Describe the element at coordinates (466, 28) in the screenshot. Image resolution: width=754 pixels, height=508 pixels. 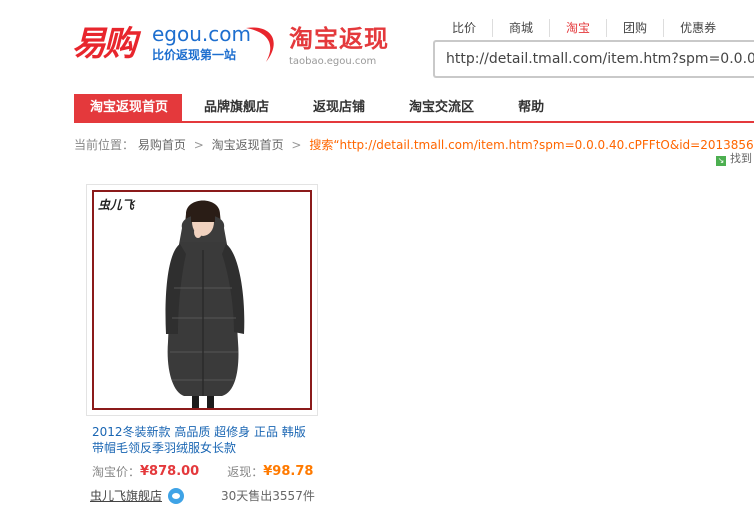
I see `topnav-item-compare: 比价` at that location.